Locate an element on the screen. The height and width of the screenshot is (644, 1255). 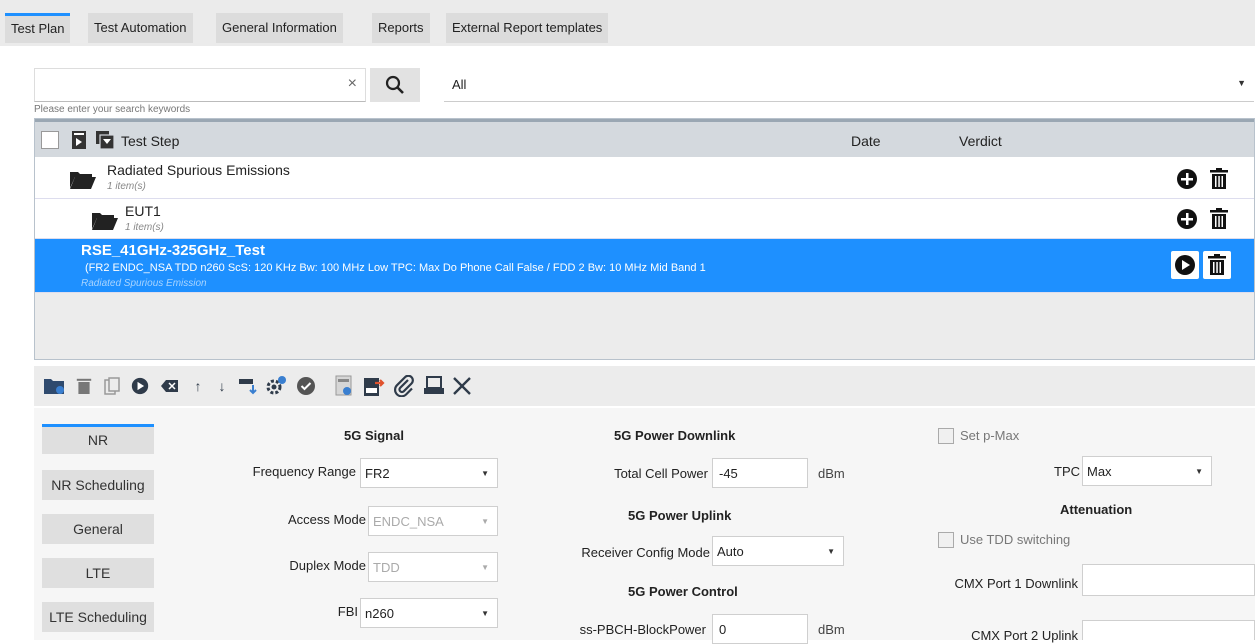
copy-button is located at coordinates (112, 386).